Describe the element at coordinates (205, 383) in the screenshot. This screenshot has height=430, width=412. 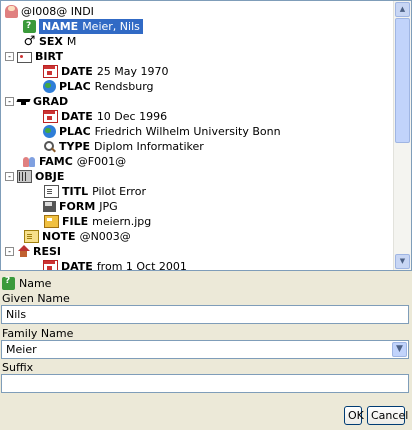
I see `suffix-field` at that location.